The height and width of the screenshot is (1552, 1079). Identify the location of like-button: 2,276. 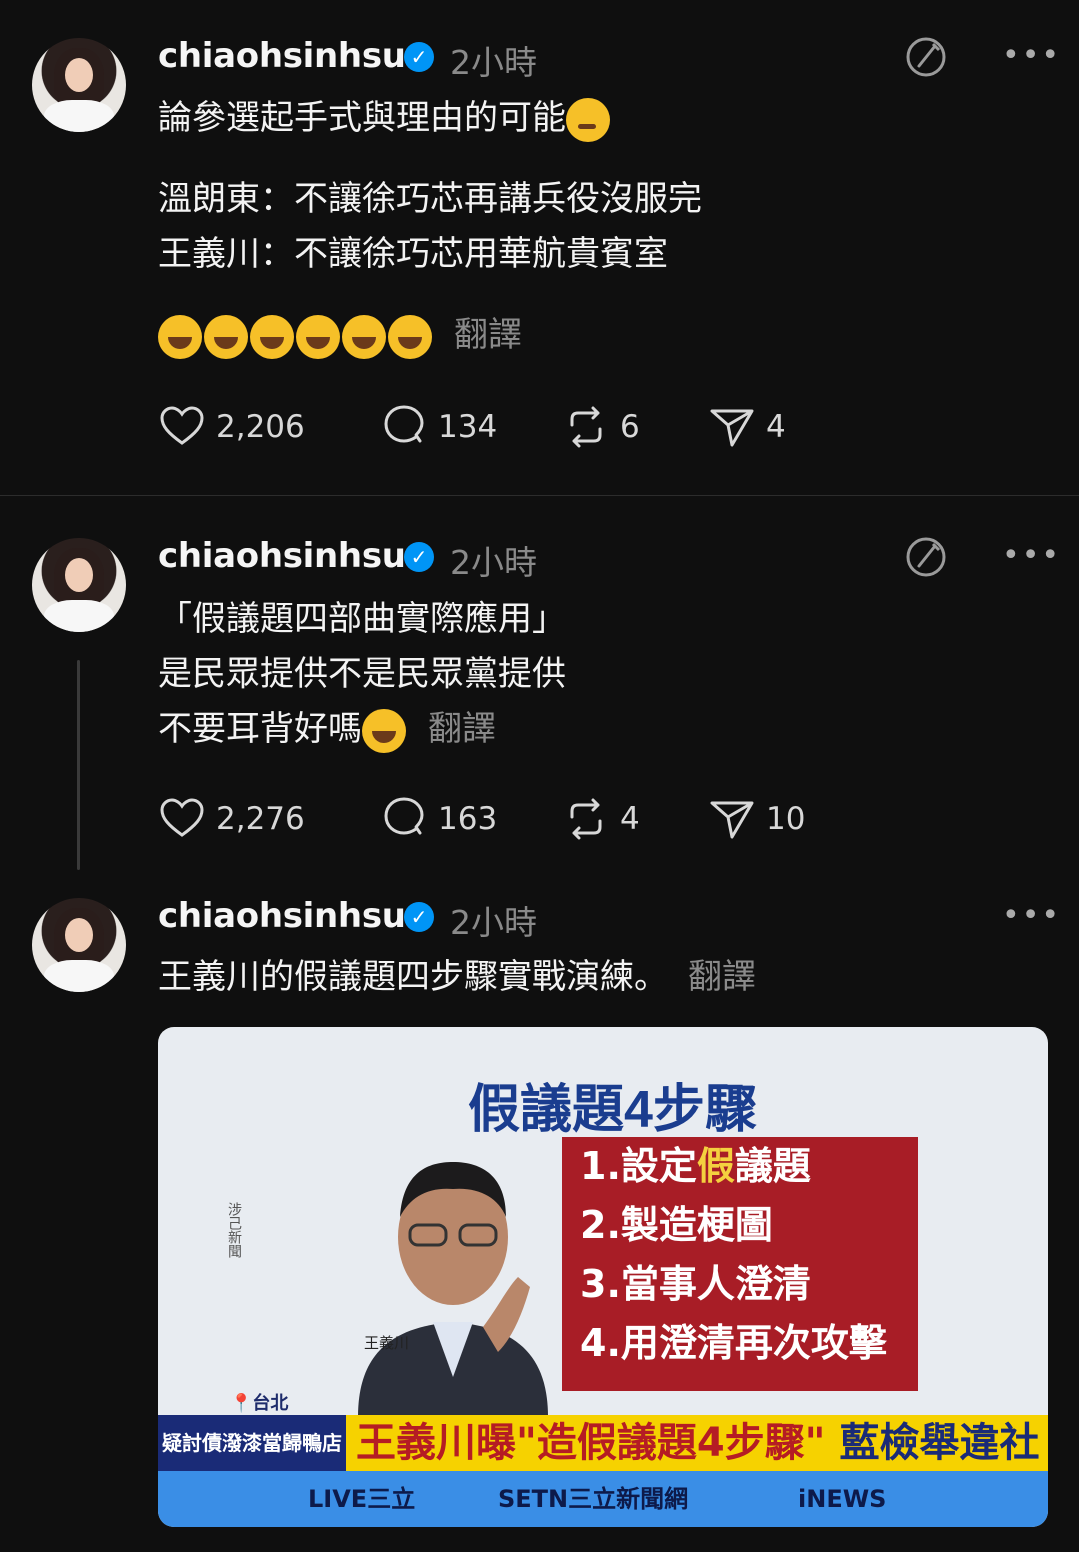
(231, 819).